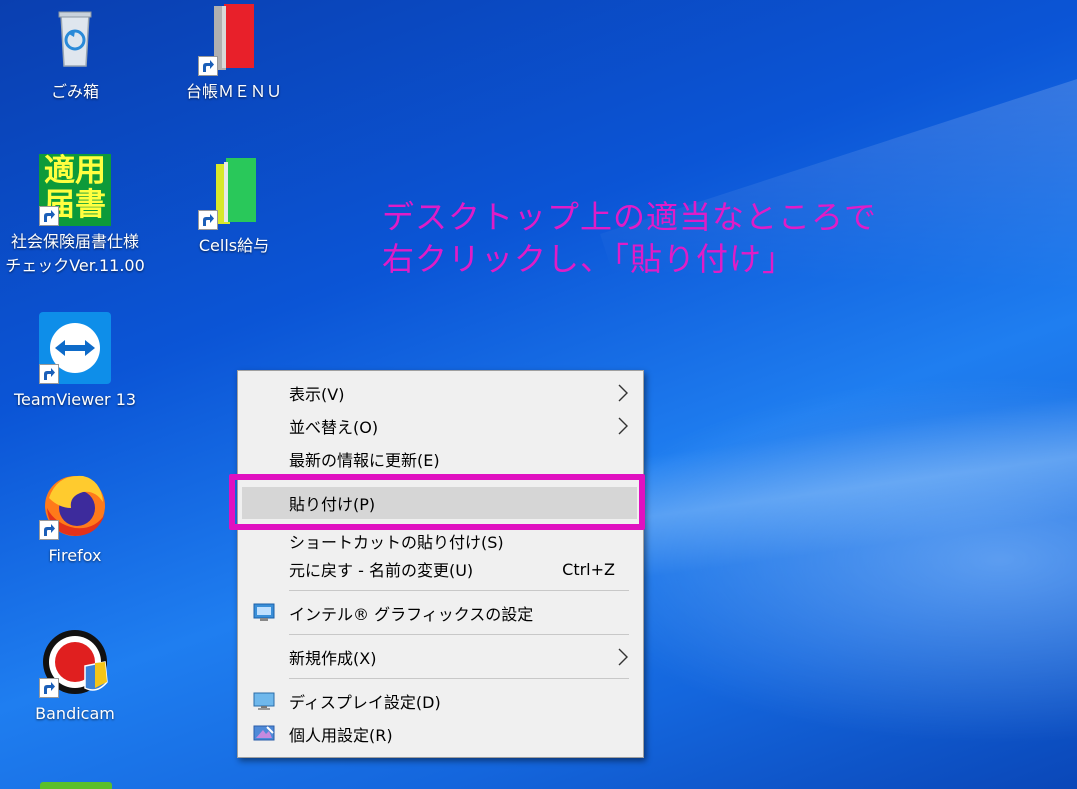 The image size is (1077, 789). I want to click on desktop-icon-label: ごみ箱, so click(74, 91).